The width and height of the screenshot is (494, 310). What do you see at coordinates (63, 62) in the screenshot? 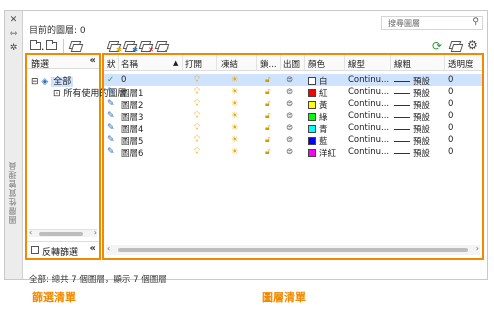
I see `filter-pane-header: 篩選 «` at bounding box center [63, 62].